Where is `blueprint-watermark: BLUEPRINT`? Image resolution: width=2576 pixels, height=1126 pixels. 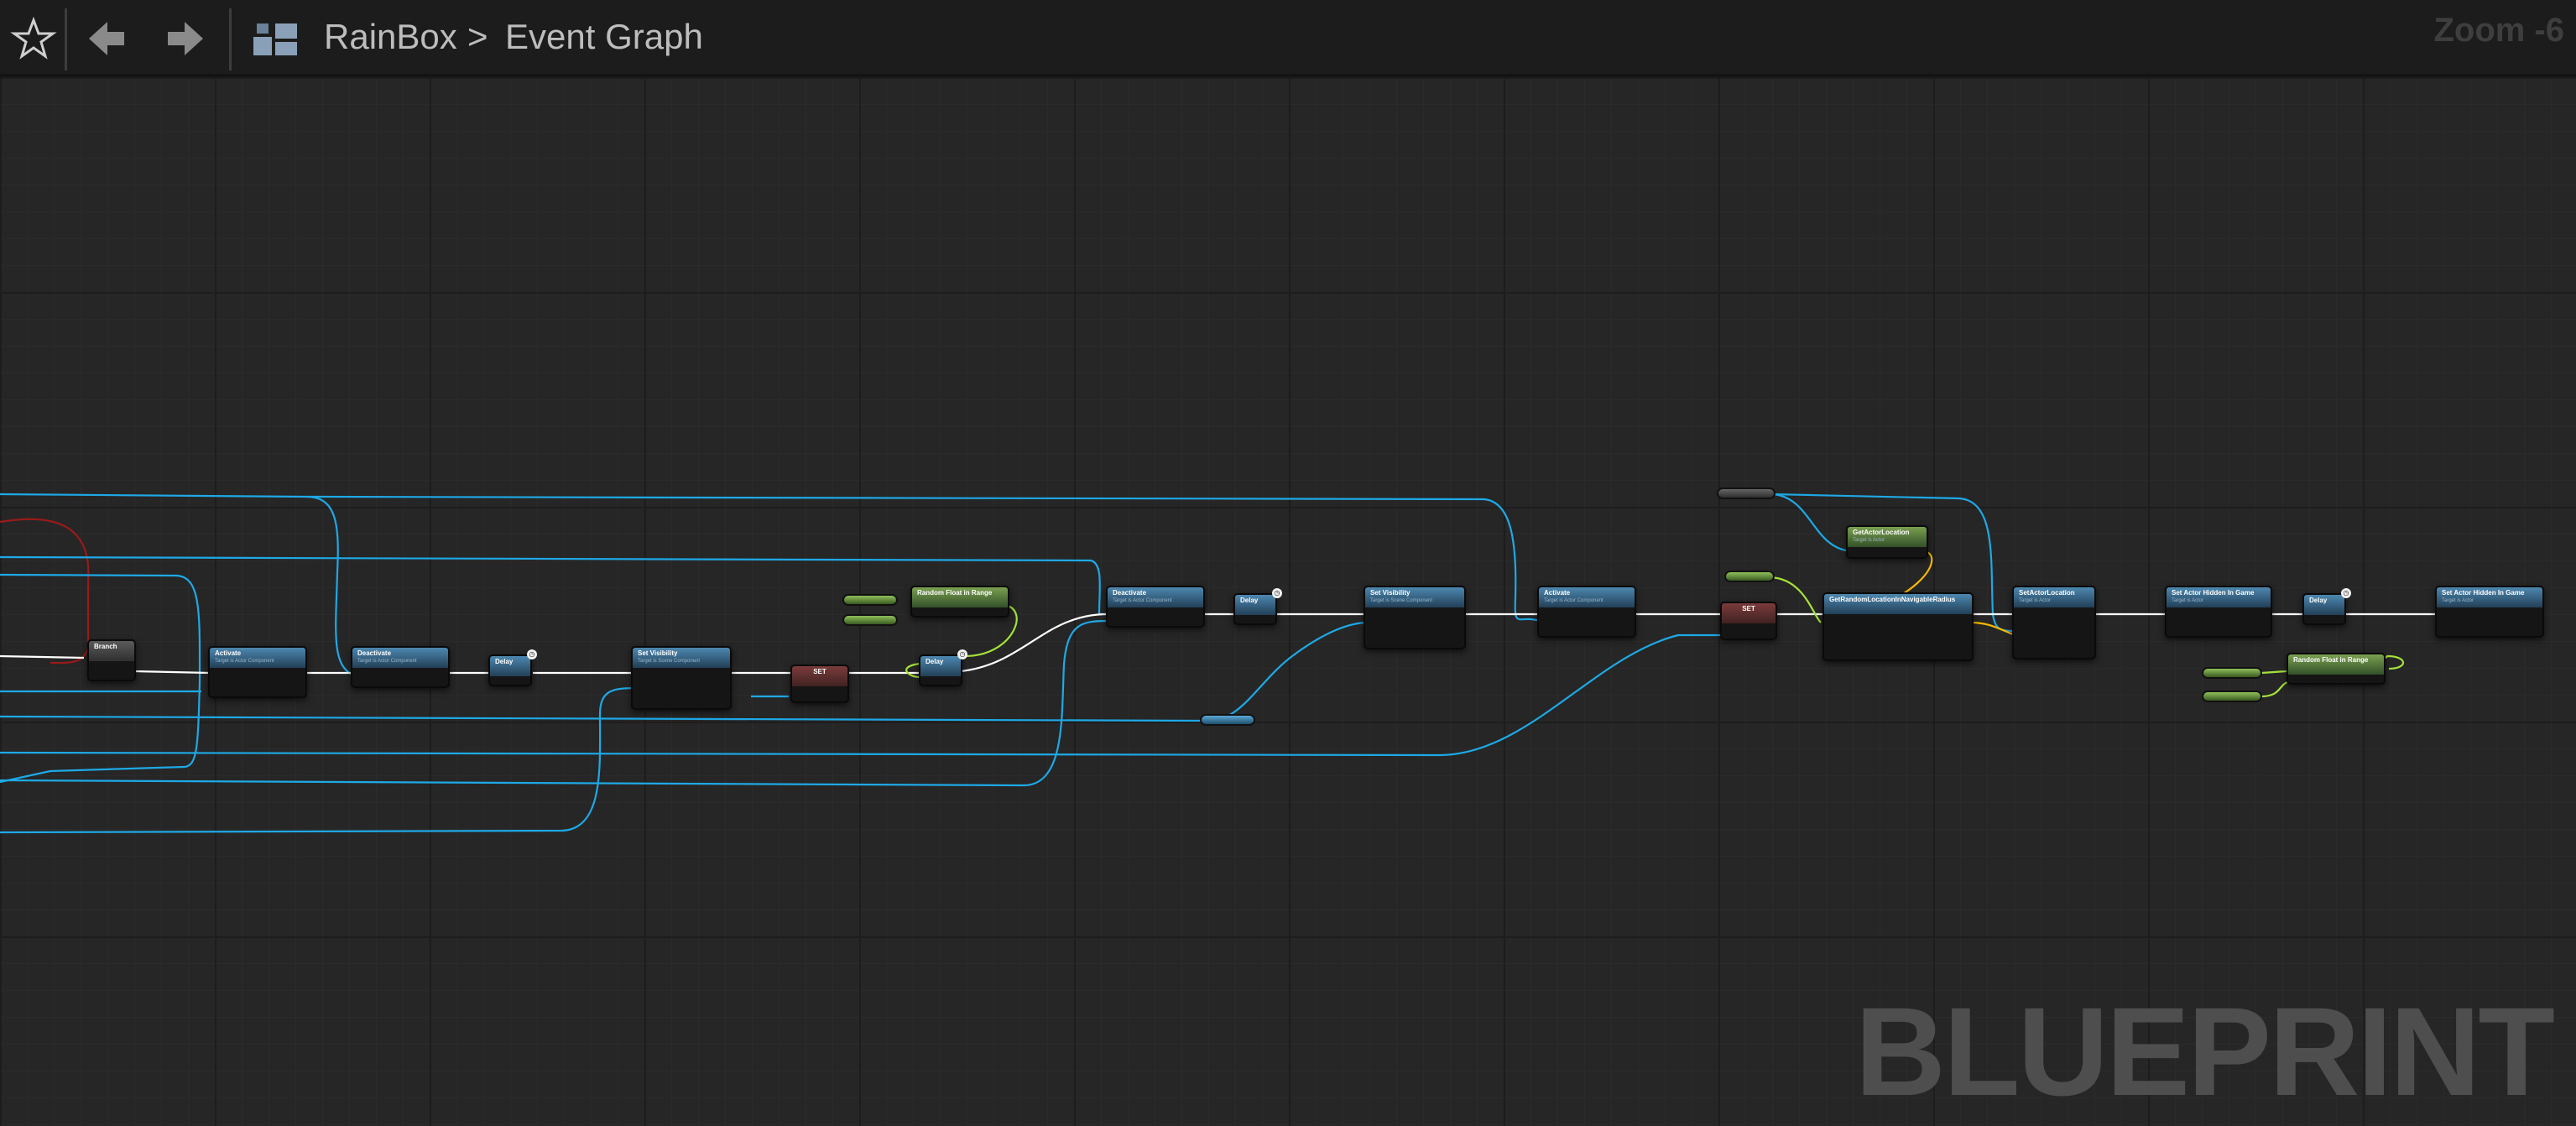 blueprint-watermark: BLUEPRINT is located at coordinates (2204, 1051).